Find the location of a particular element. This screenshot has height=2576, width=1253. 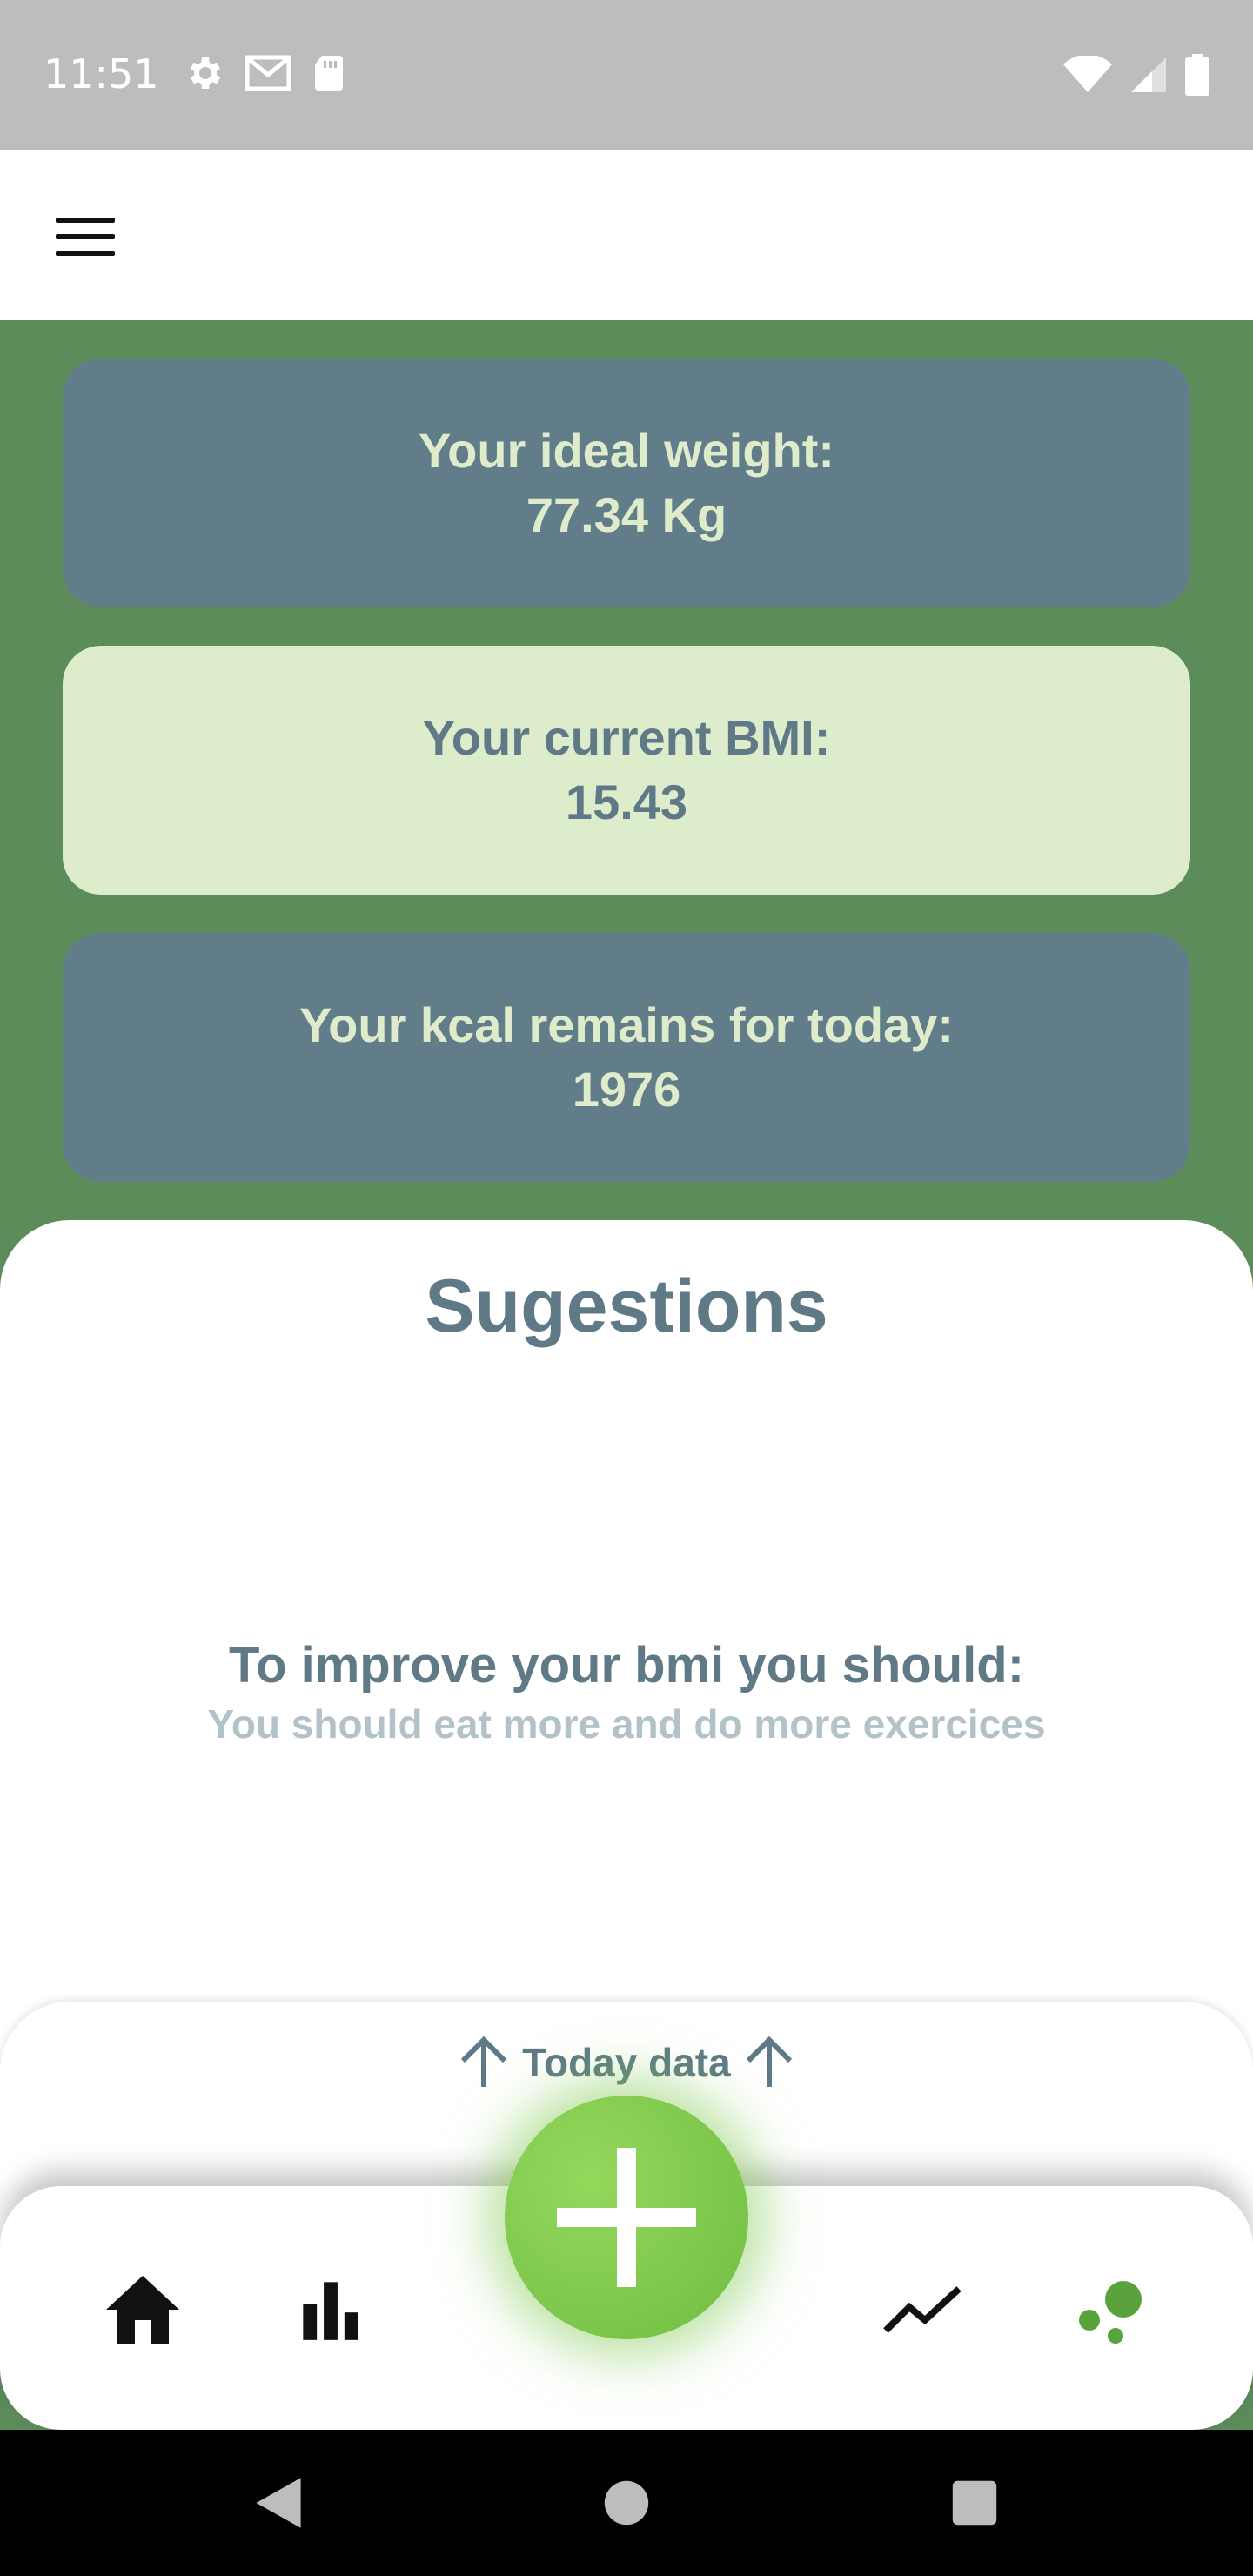

menu-icon is located at coordinates (85, 237).